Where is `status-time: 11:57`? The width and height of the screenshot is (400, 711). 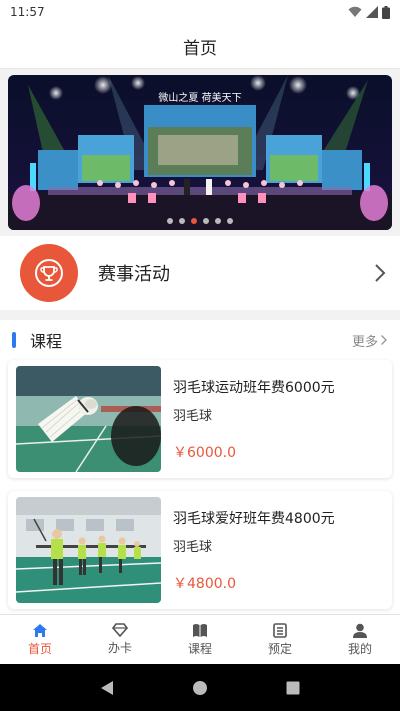 status-time: 11:57 is located at coordinates (27, 12).